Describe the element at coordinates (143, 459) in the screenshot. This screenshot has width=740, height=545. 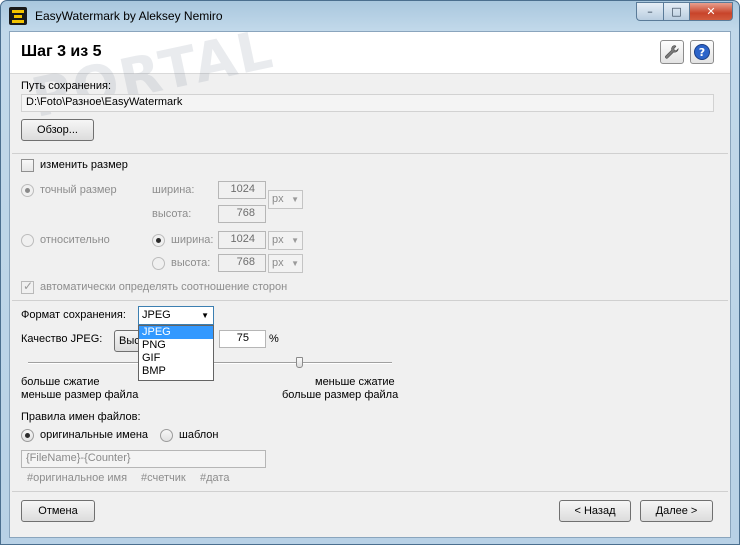
I see `template-input: {FileName}-{Counter}` at that location.